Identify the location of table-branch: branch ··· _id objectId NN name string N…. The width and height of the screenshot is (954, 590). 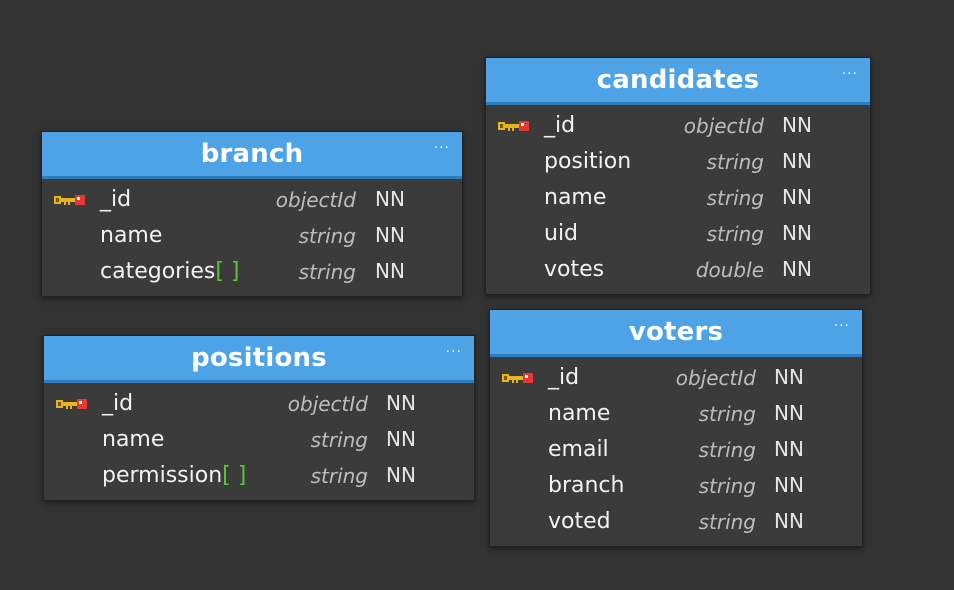
(252, 214).